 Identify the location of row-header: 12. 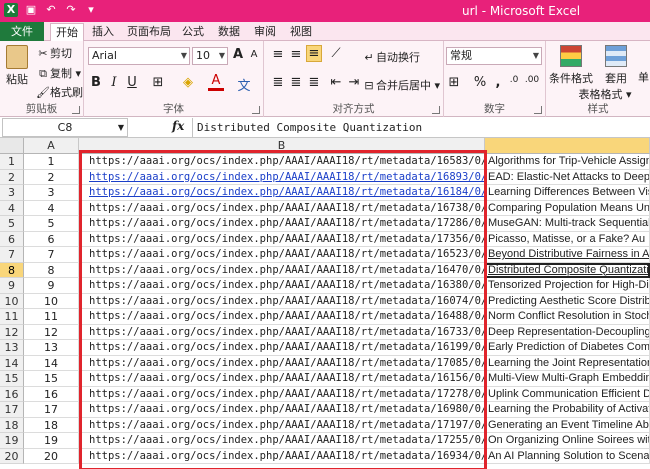
(12, 332).